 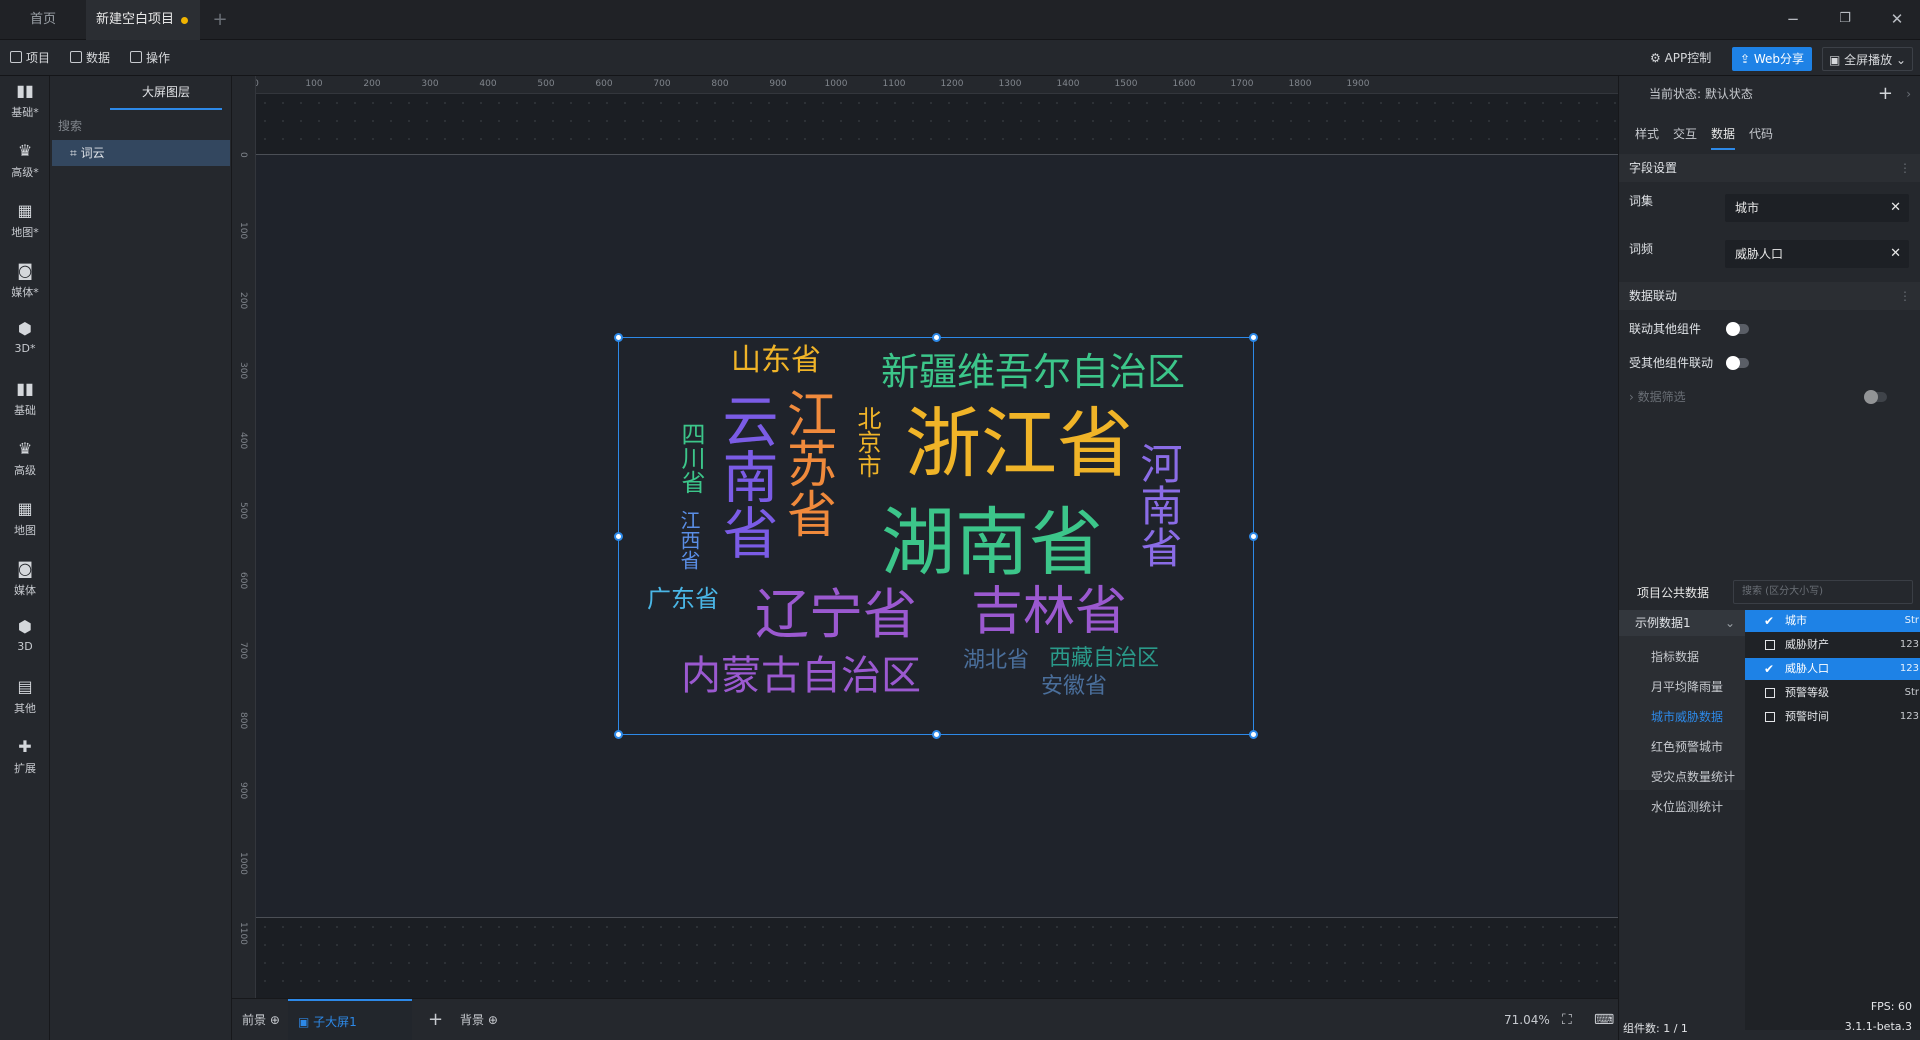 What do you see at coordinates (1868, 59) in the screenshot?
I see `fullscreen-play-button: ▣ 全屏播放 ⌄` at bounding box center [1868, 59].